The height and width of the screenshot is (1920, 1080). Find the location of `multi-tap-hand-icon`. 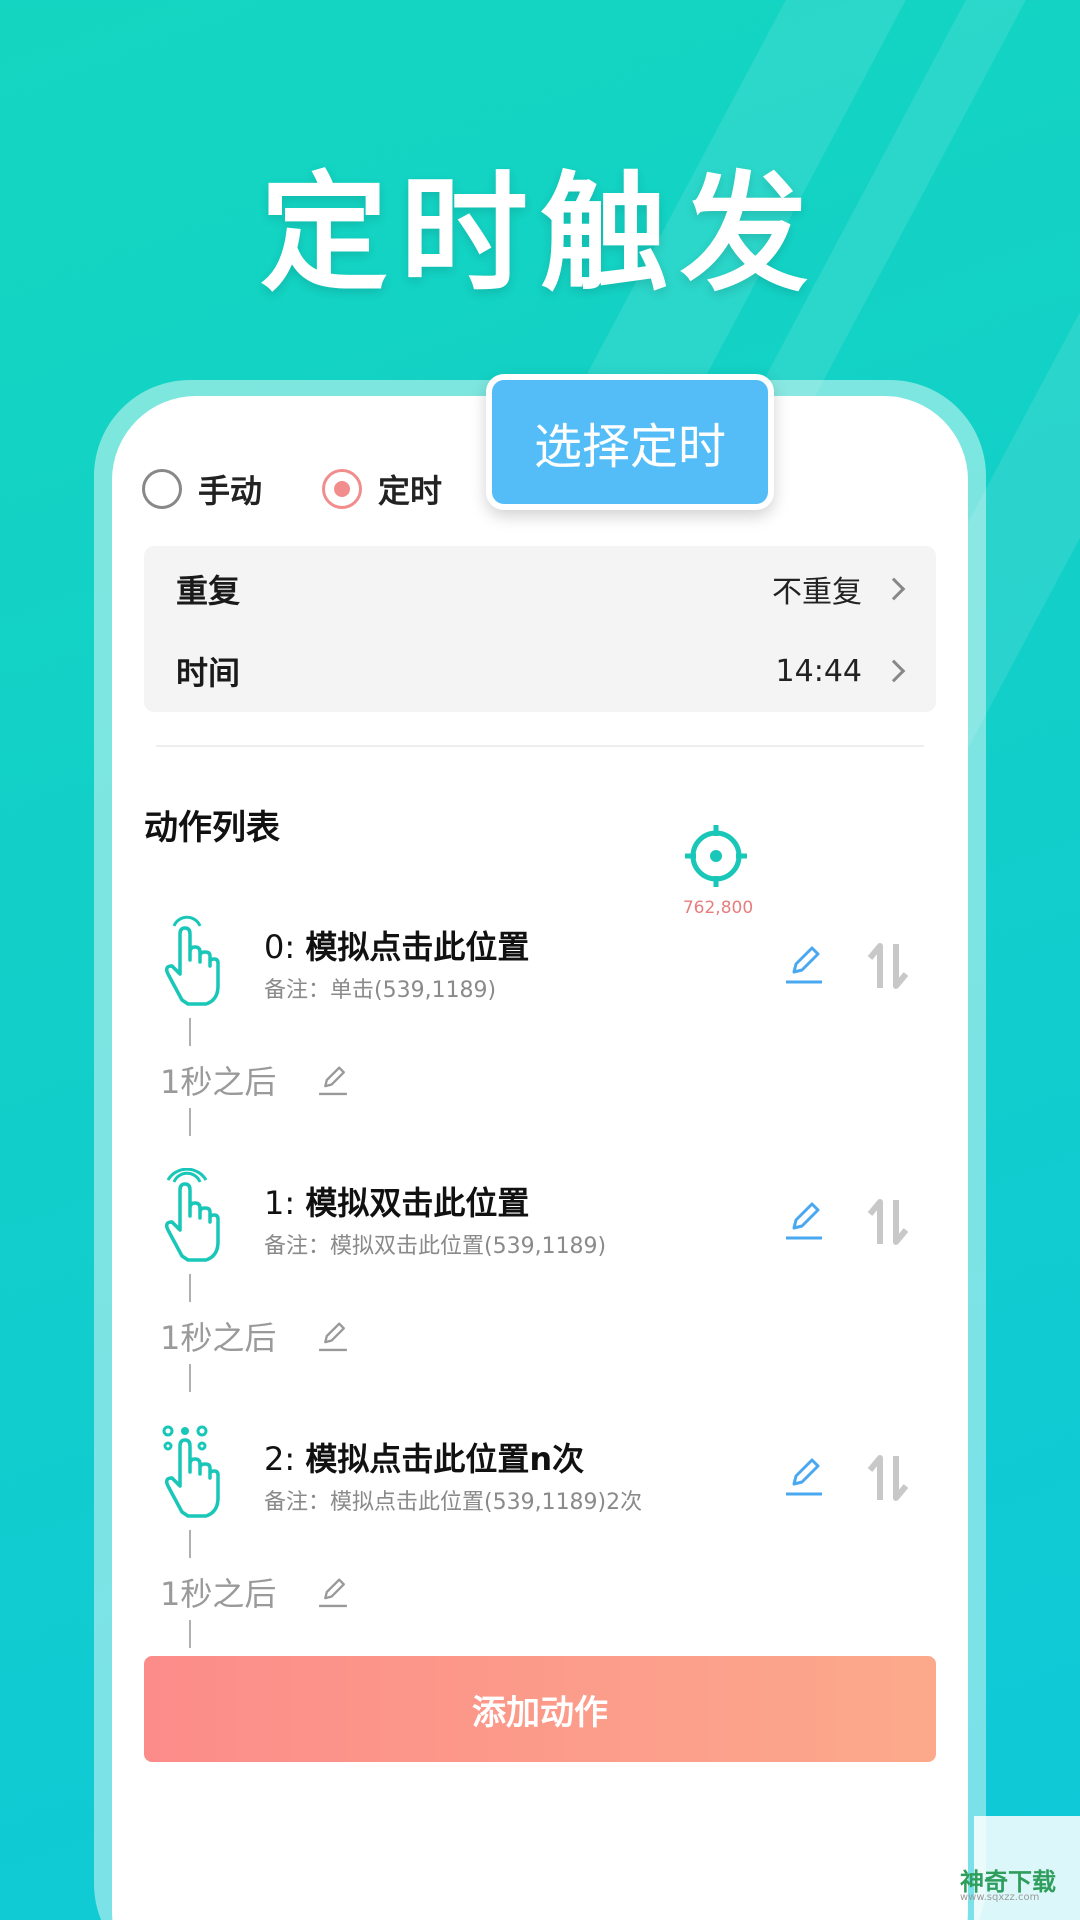

multi-tap-hand-icon is located at coordinates (191, 1471).